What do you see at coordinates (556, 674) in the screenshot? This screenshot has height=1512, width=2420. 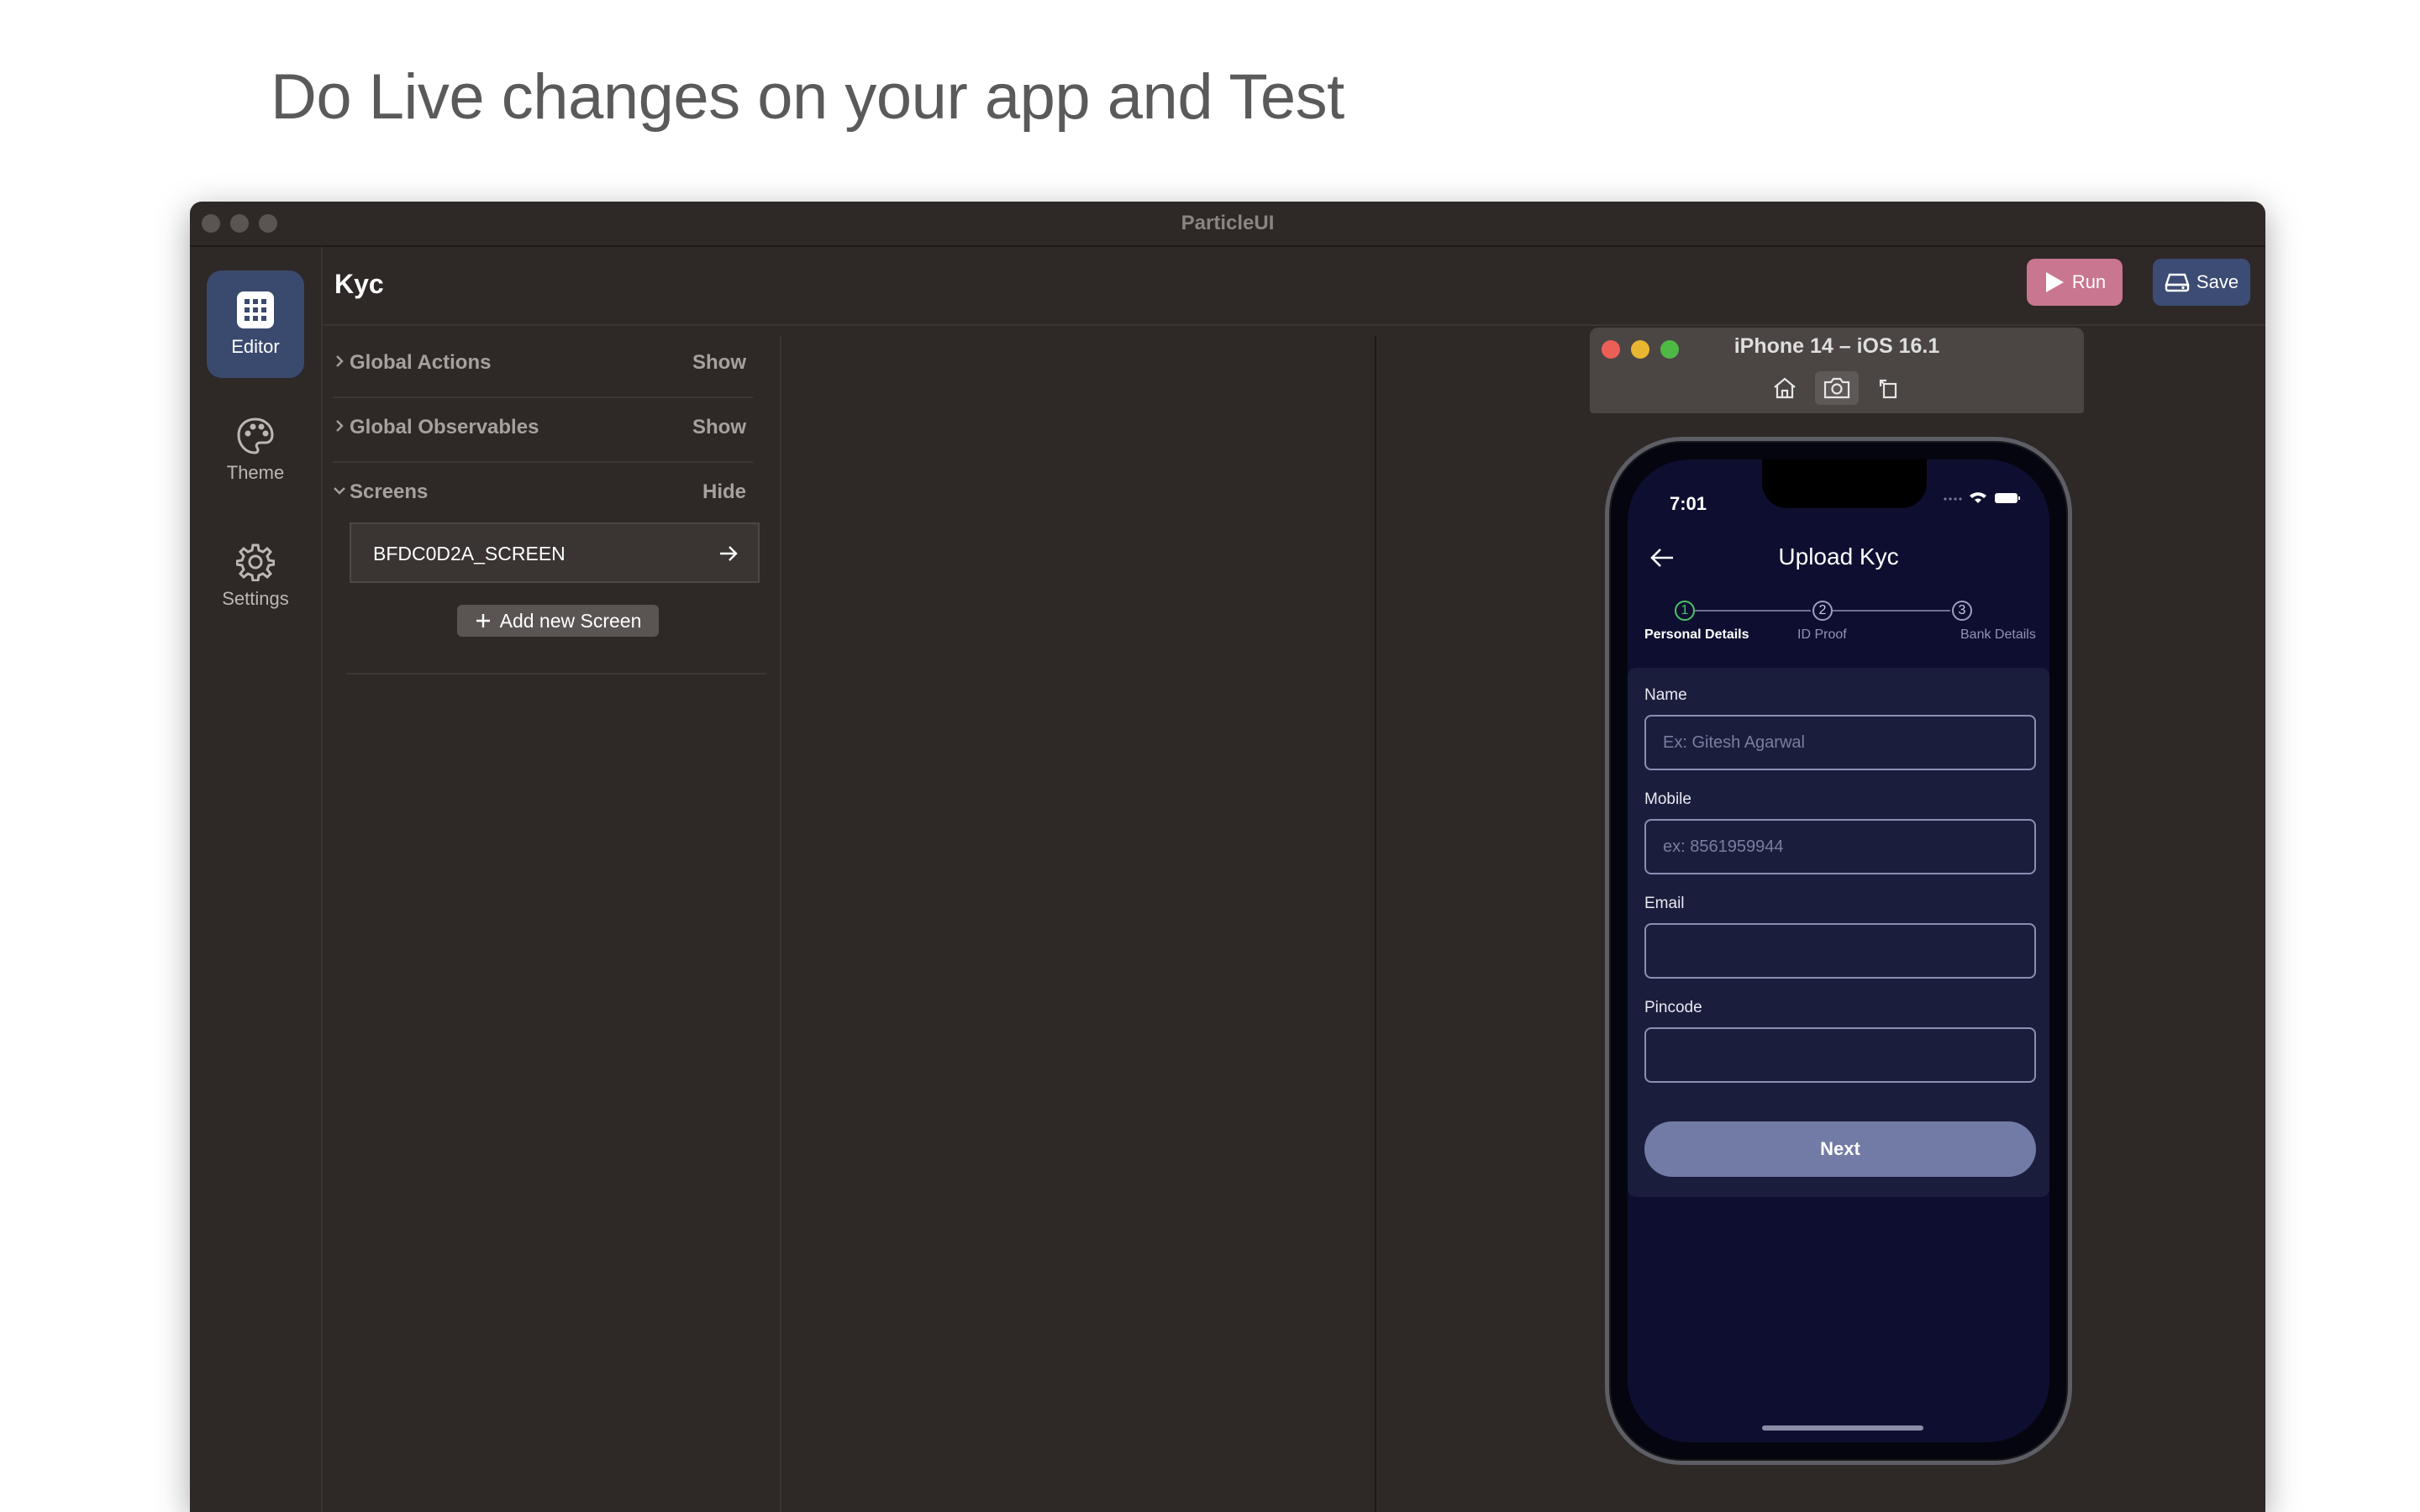 I see `screens-section-divider` at bounding box center [556, 674].